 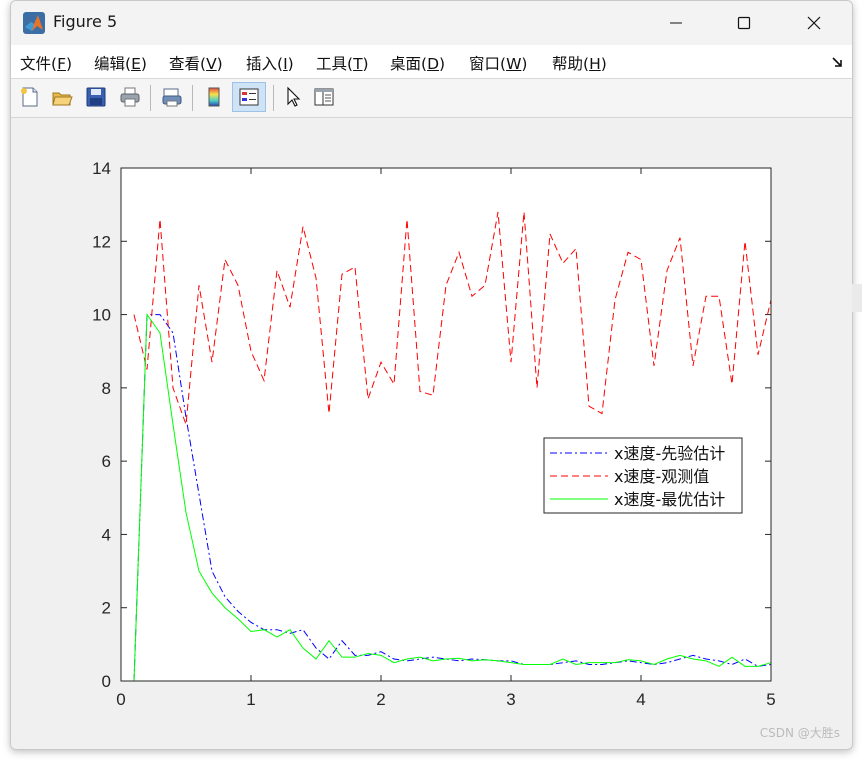 What do you see at coordinates (29, 97) in the screenshot?
I see `new-figure-icon` at bounding box center [29, 97].